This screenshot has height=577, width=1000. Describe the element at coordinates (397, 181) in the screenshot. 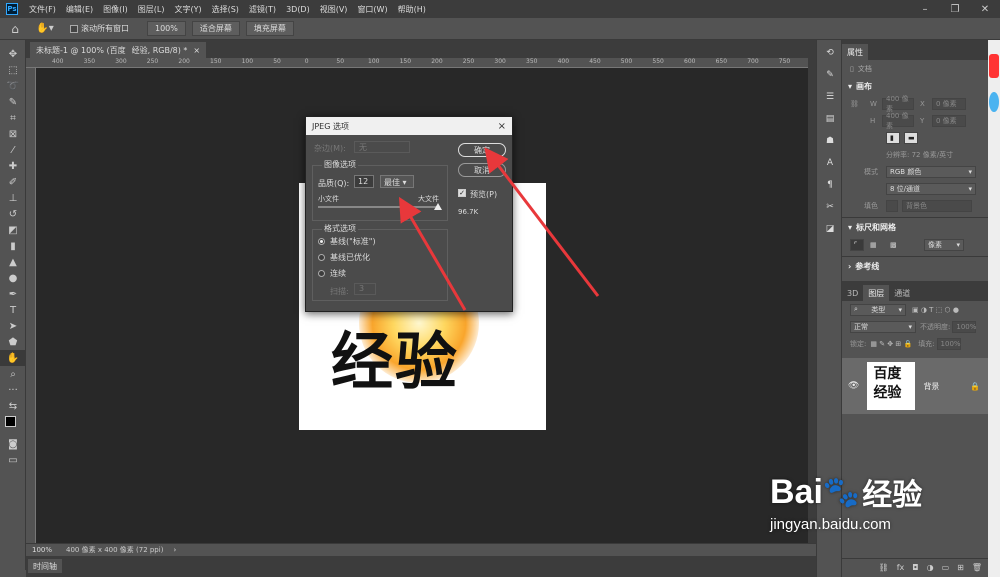

I see `quality-preset-dropdown: 最佳 ▾` at that location.